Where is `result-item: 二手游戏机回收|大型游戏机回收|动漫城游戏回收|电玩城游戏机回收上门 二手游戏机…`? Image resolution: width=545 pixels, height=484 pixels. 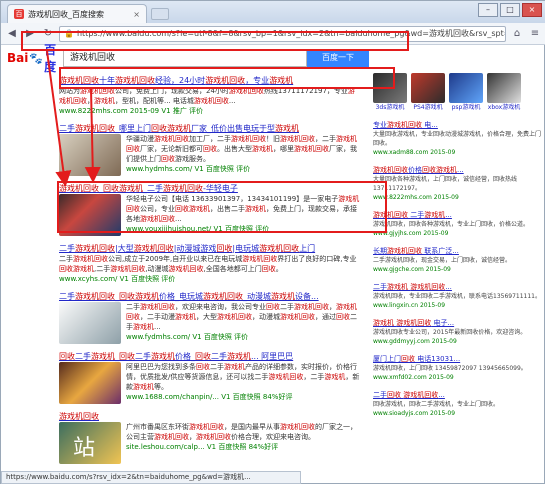 result-item: 二手游戏机回收|大型游戏机回收|动漫城游戏回收|电玩城游戏机回收上门 二手游戏机… is located at coordinates (210, 263).